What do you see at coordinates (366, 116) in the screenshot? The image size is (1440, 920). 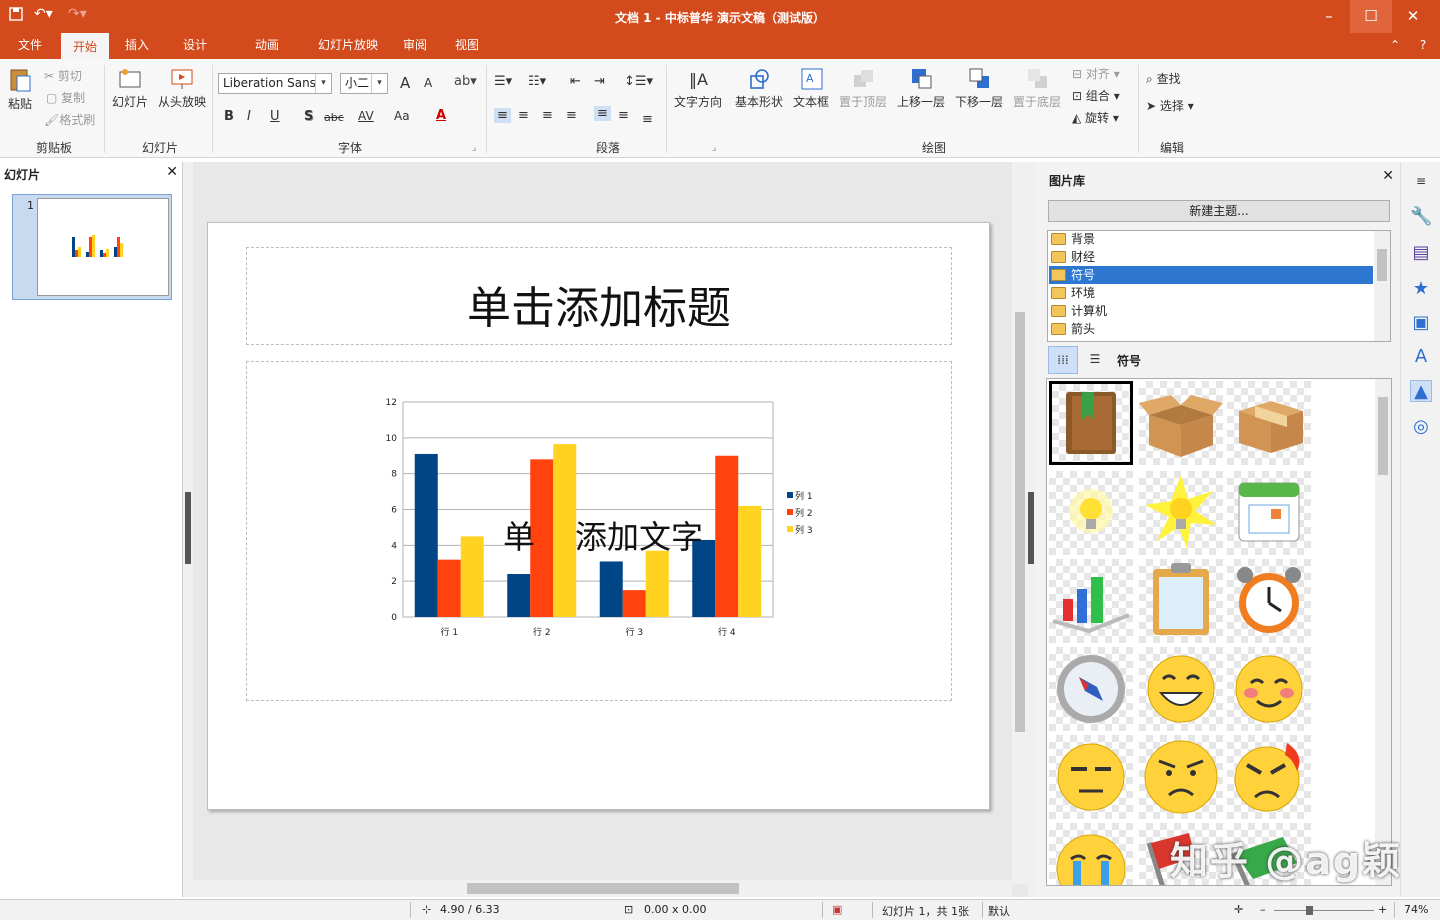 I see `char-spacing-button: AV` at bounding box center [366, 116].